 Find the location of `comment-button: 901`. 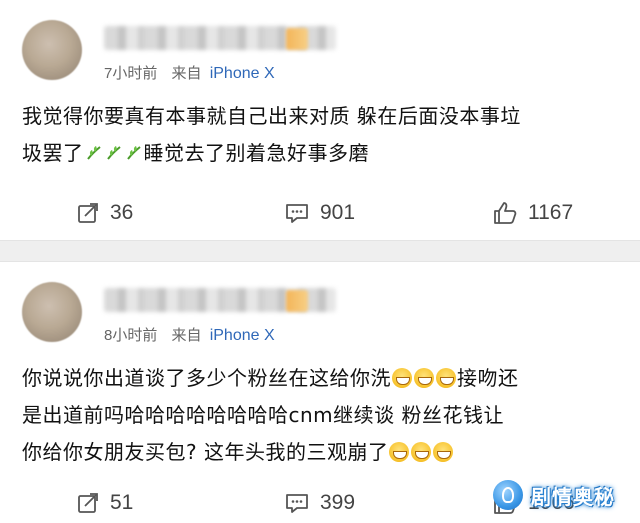

comment-button: 901 is located at coordinates (319, 213).